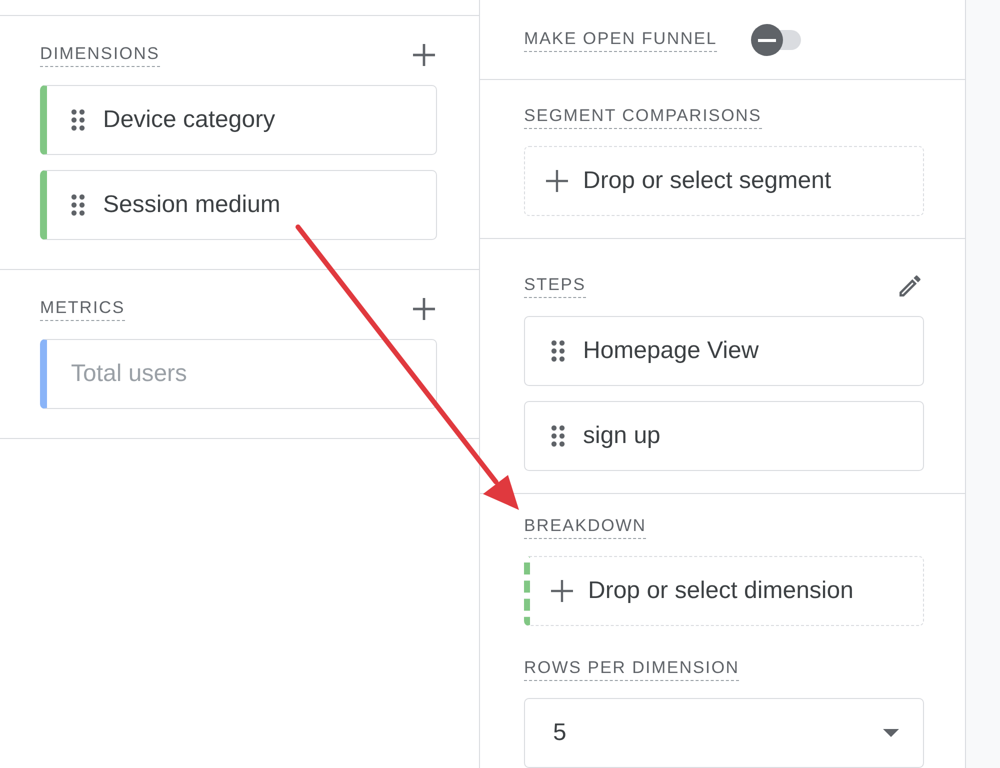 The width and height of the screenshot is (1000, 768). I want to click on chip: Session medium, so click(238, 205).